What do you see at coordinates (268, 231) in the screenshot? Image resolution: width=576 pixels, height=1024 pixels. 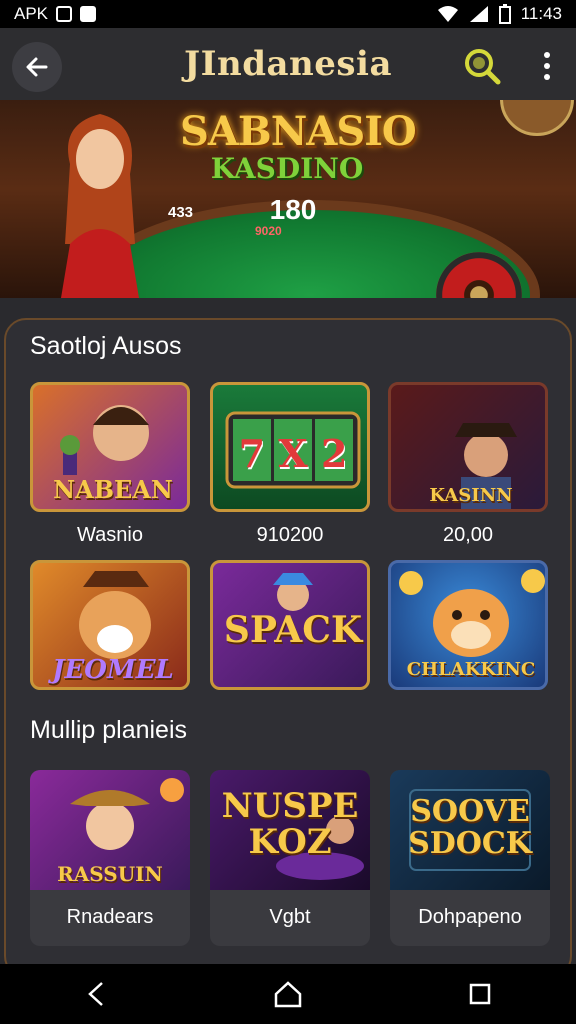 I see `table-sub-number: 9020` at bounding box center [268, 231].